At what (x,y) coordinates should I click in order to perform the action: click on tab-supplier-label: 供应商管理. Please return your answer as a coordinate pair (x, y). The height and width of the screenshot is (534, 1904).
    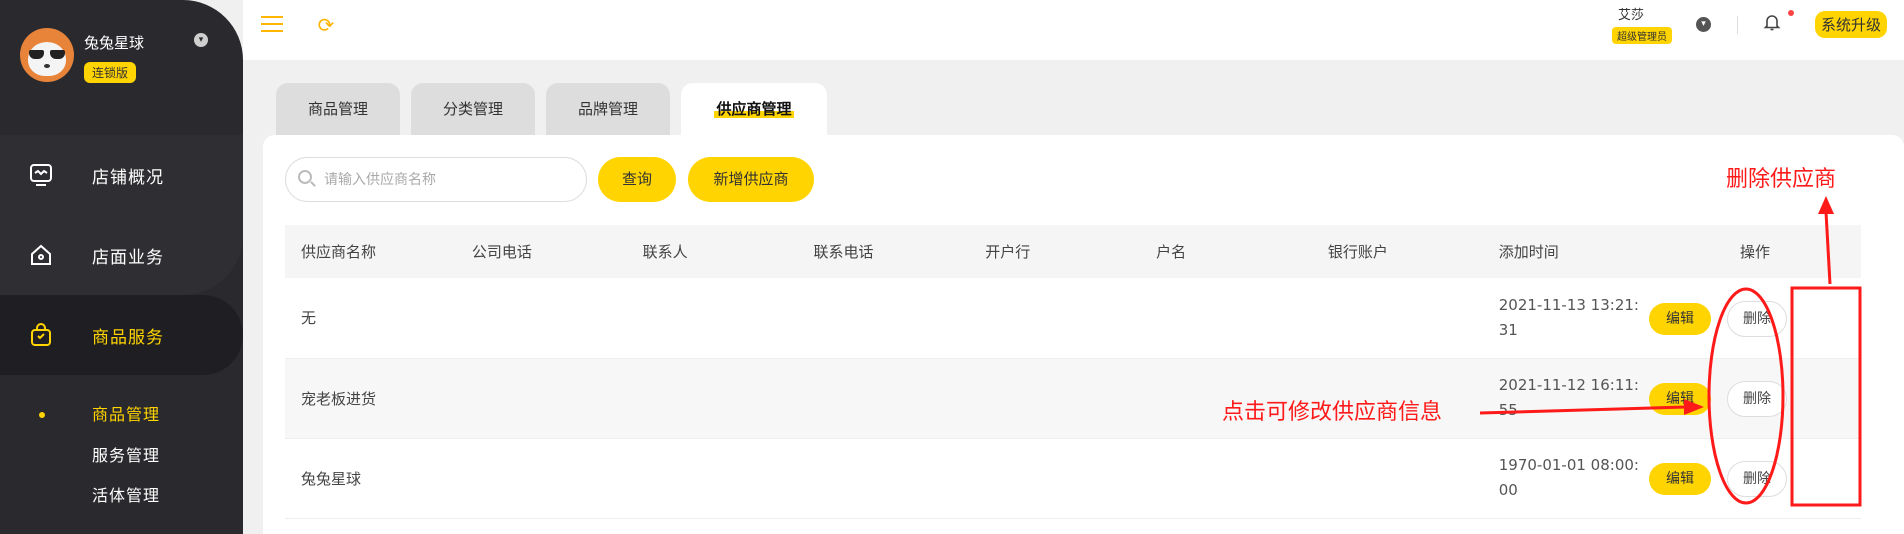
    Looking at the image, I should click on (754, 109).